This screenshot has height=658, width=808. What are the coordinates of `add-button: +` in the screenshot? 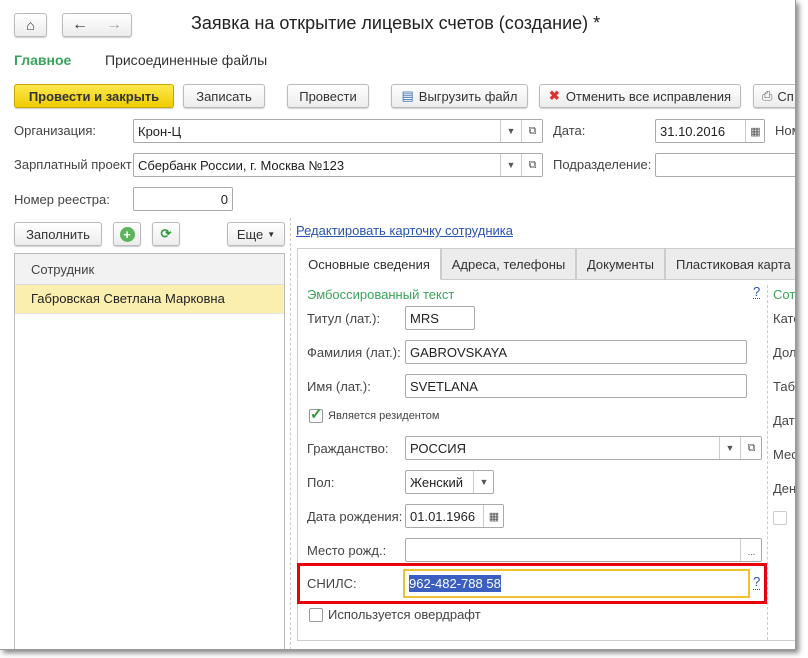 It's located at (127, 234).